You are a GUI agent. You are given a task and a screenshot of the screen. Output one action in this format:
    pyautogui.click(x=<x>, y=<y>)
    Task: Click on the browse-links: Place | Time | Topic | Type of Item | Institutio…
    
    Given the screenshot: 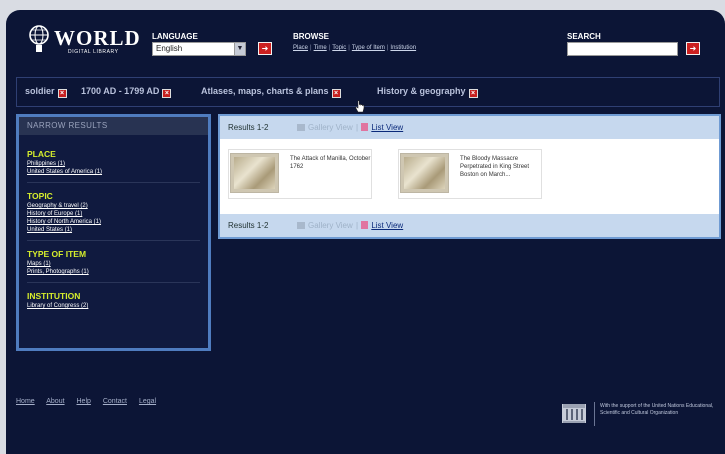 What is the action you would take?
    pyautogui.click(x=354, y=48)
    